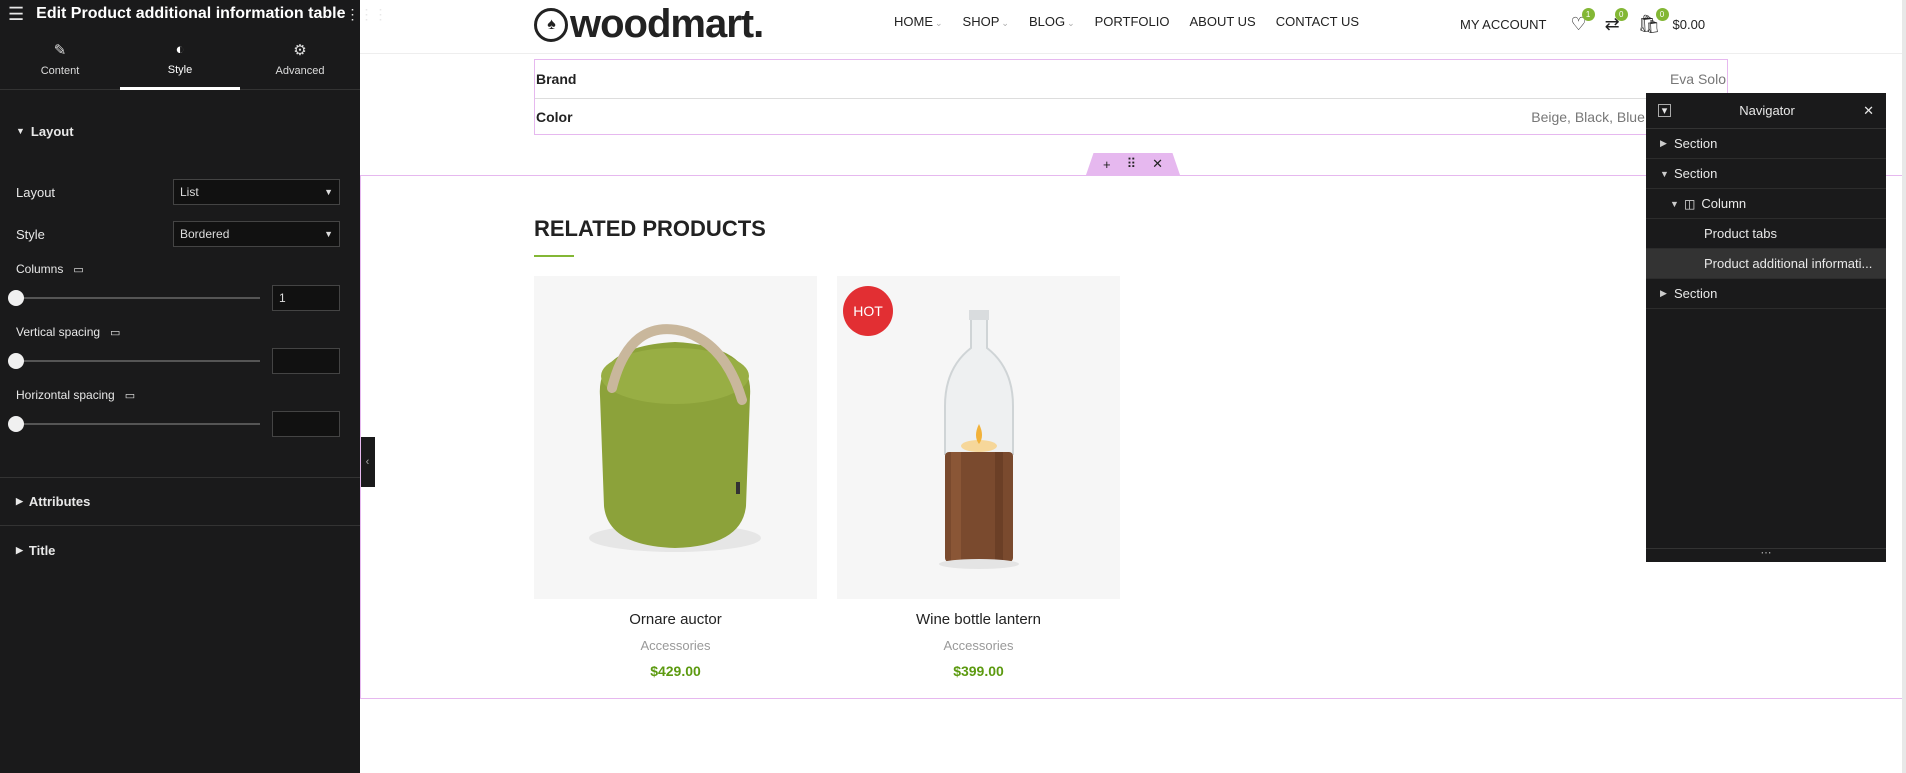 The image size is (1906, 773). What do you see at coordinates (868, 311) in the screenshot?
I see `hot-badge: HOT` at bounding box center [868, 311].